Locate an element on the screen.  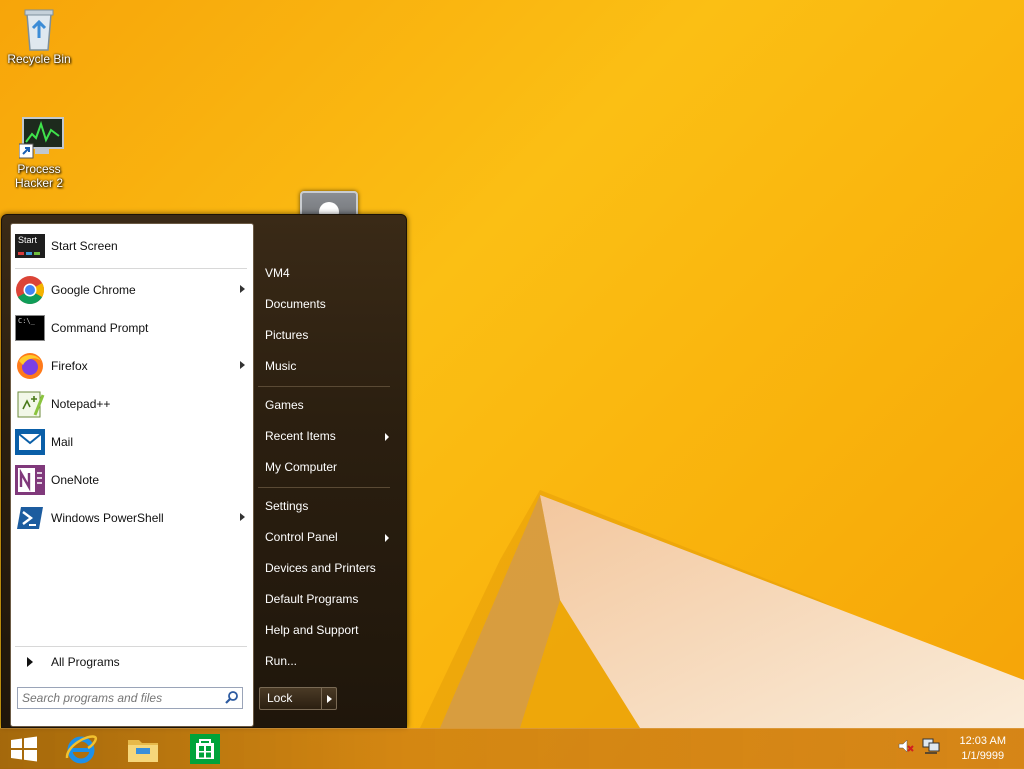
chrome-icon is located at coordinates (30, 290).